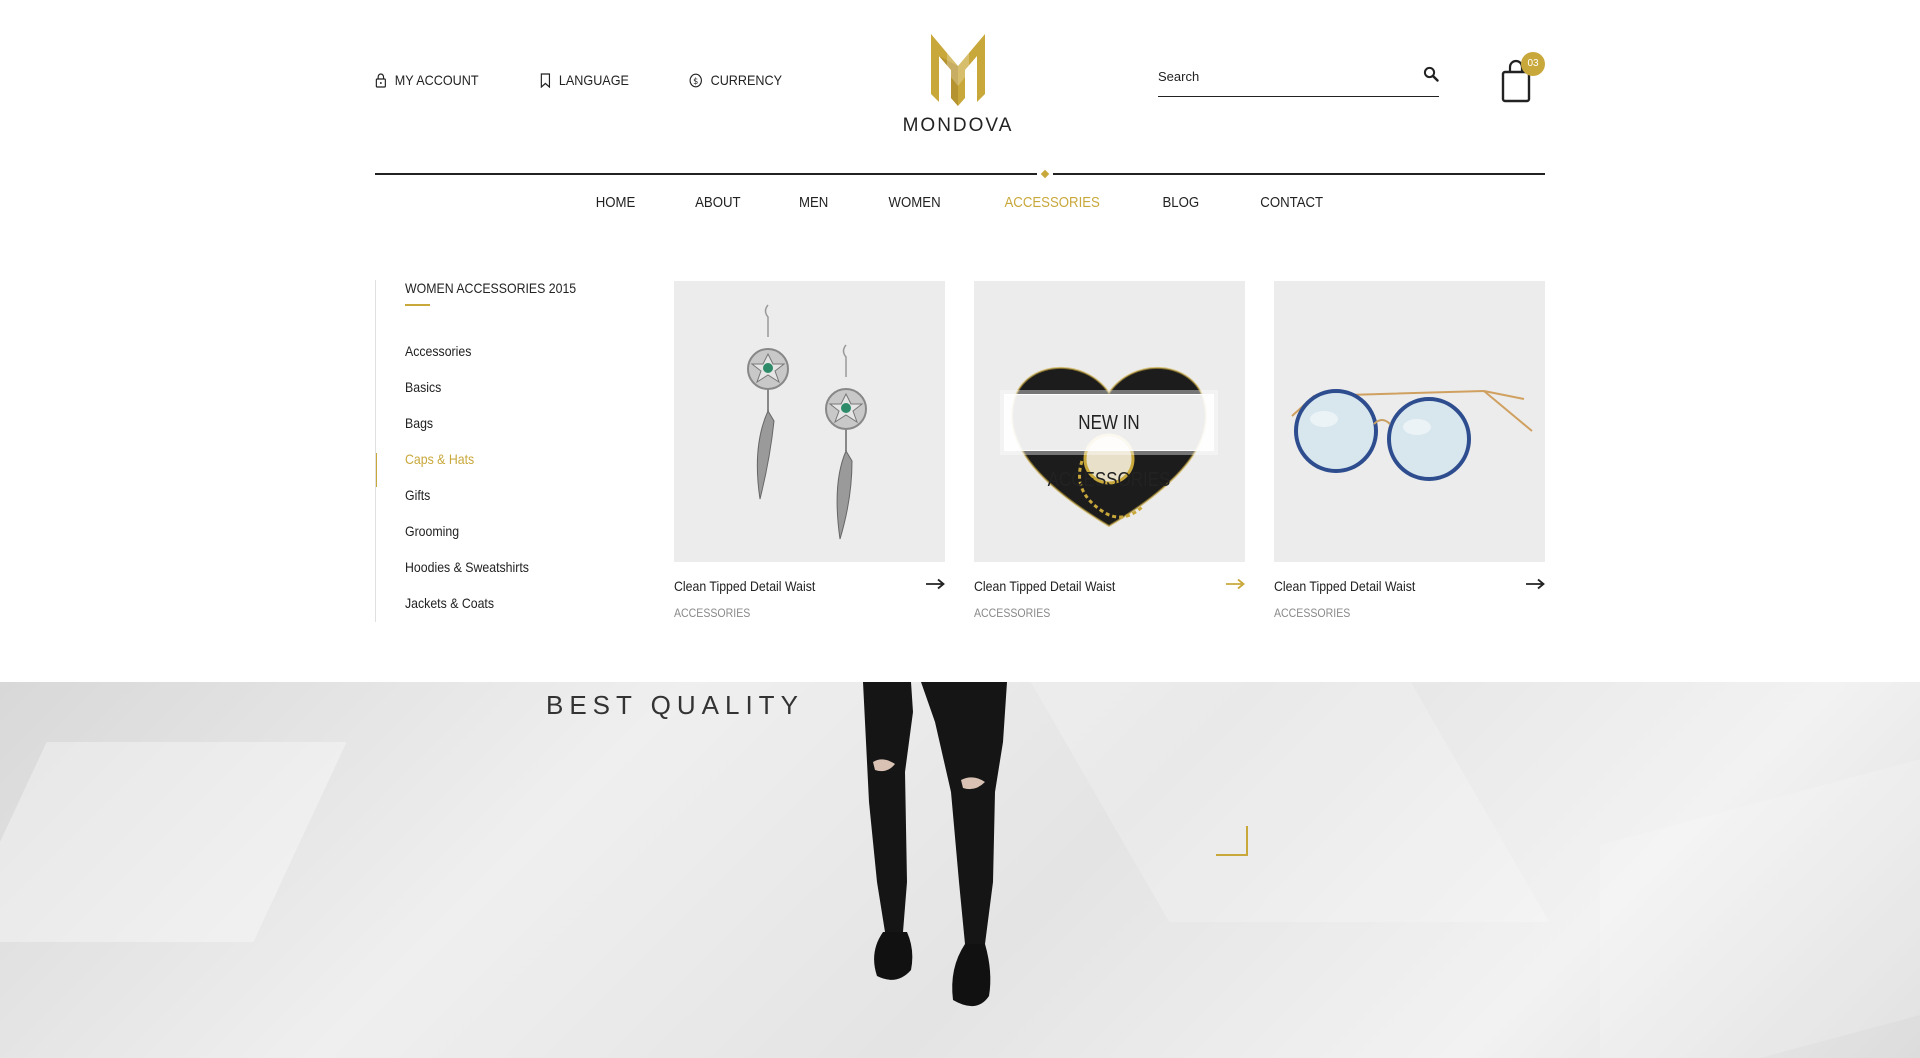 Image resolution: width=1920 pixels, height=1058 pixels. Describe the element at coordinates (488, 576) in the screenshot. I see `category-hoodies-sweatshirts: Hoodies & Sweatshirts` at that location.